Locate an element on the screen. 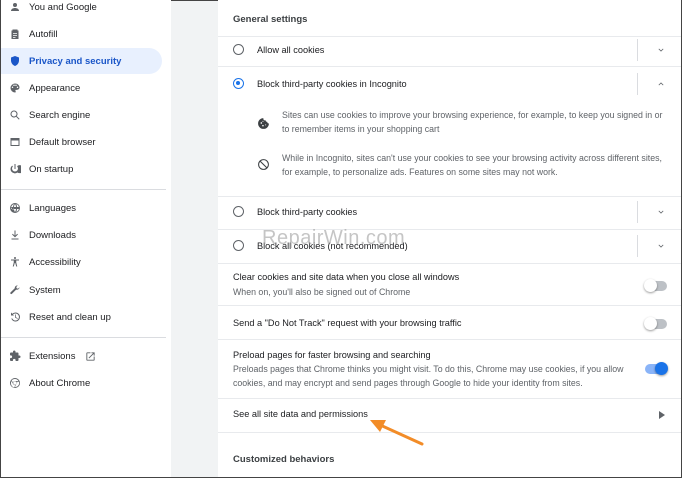  sidebar-item-default-browser: Default browser is located at coordinates (81, 142).